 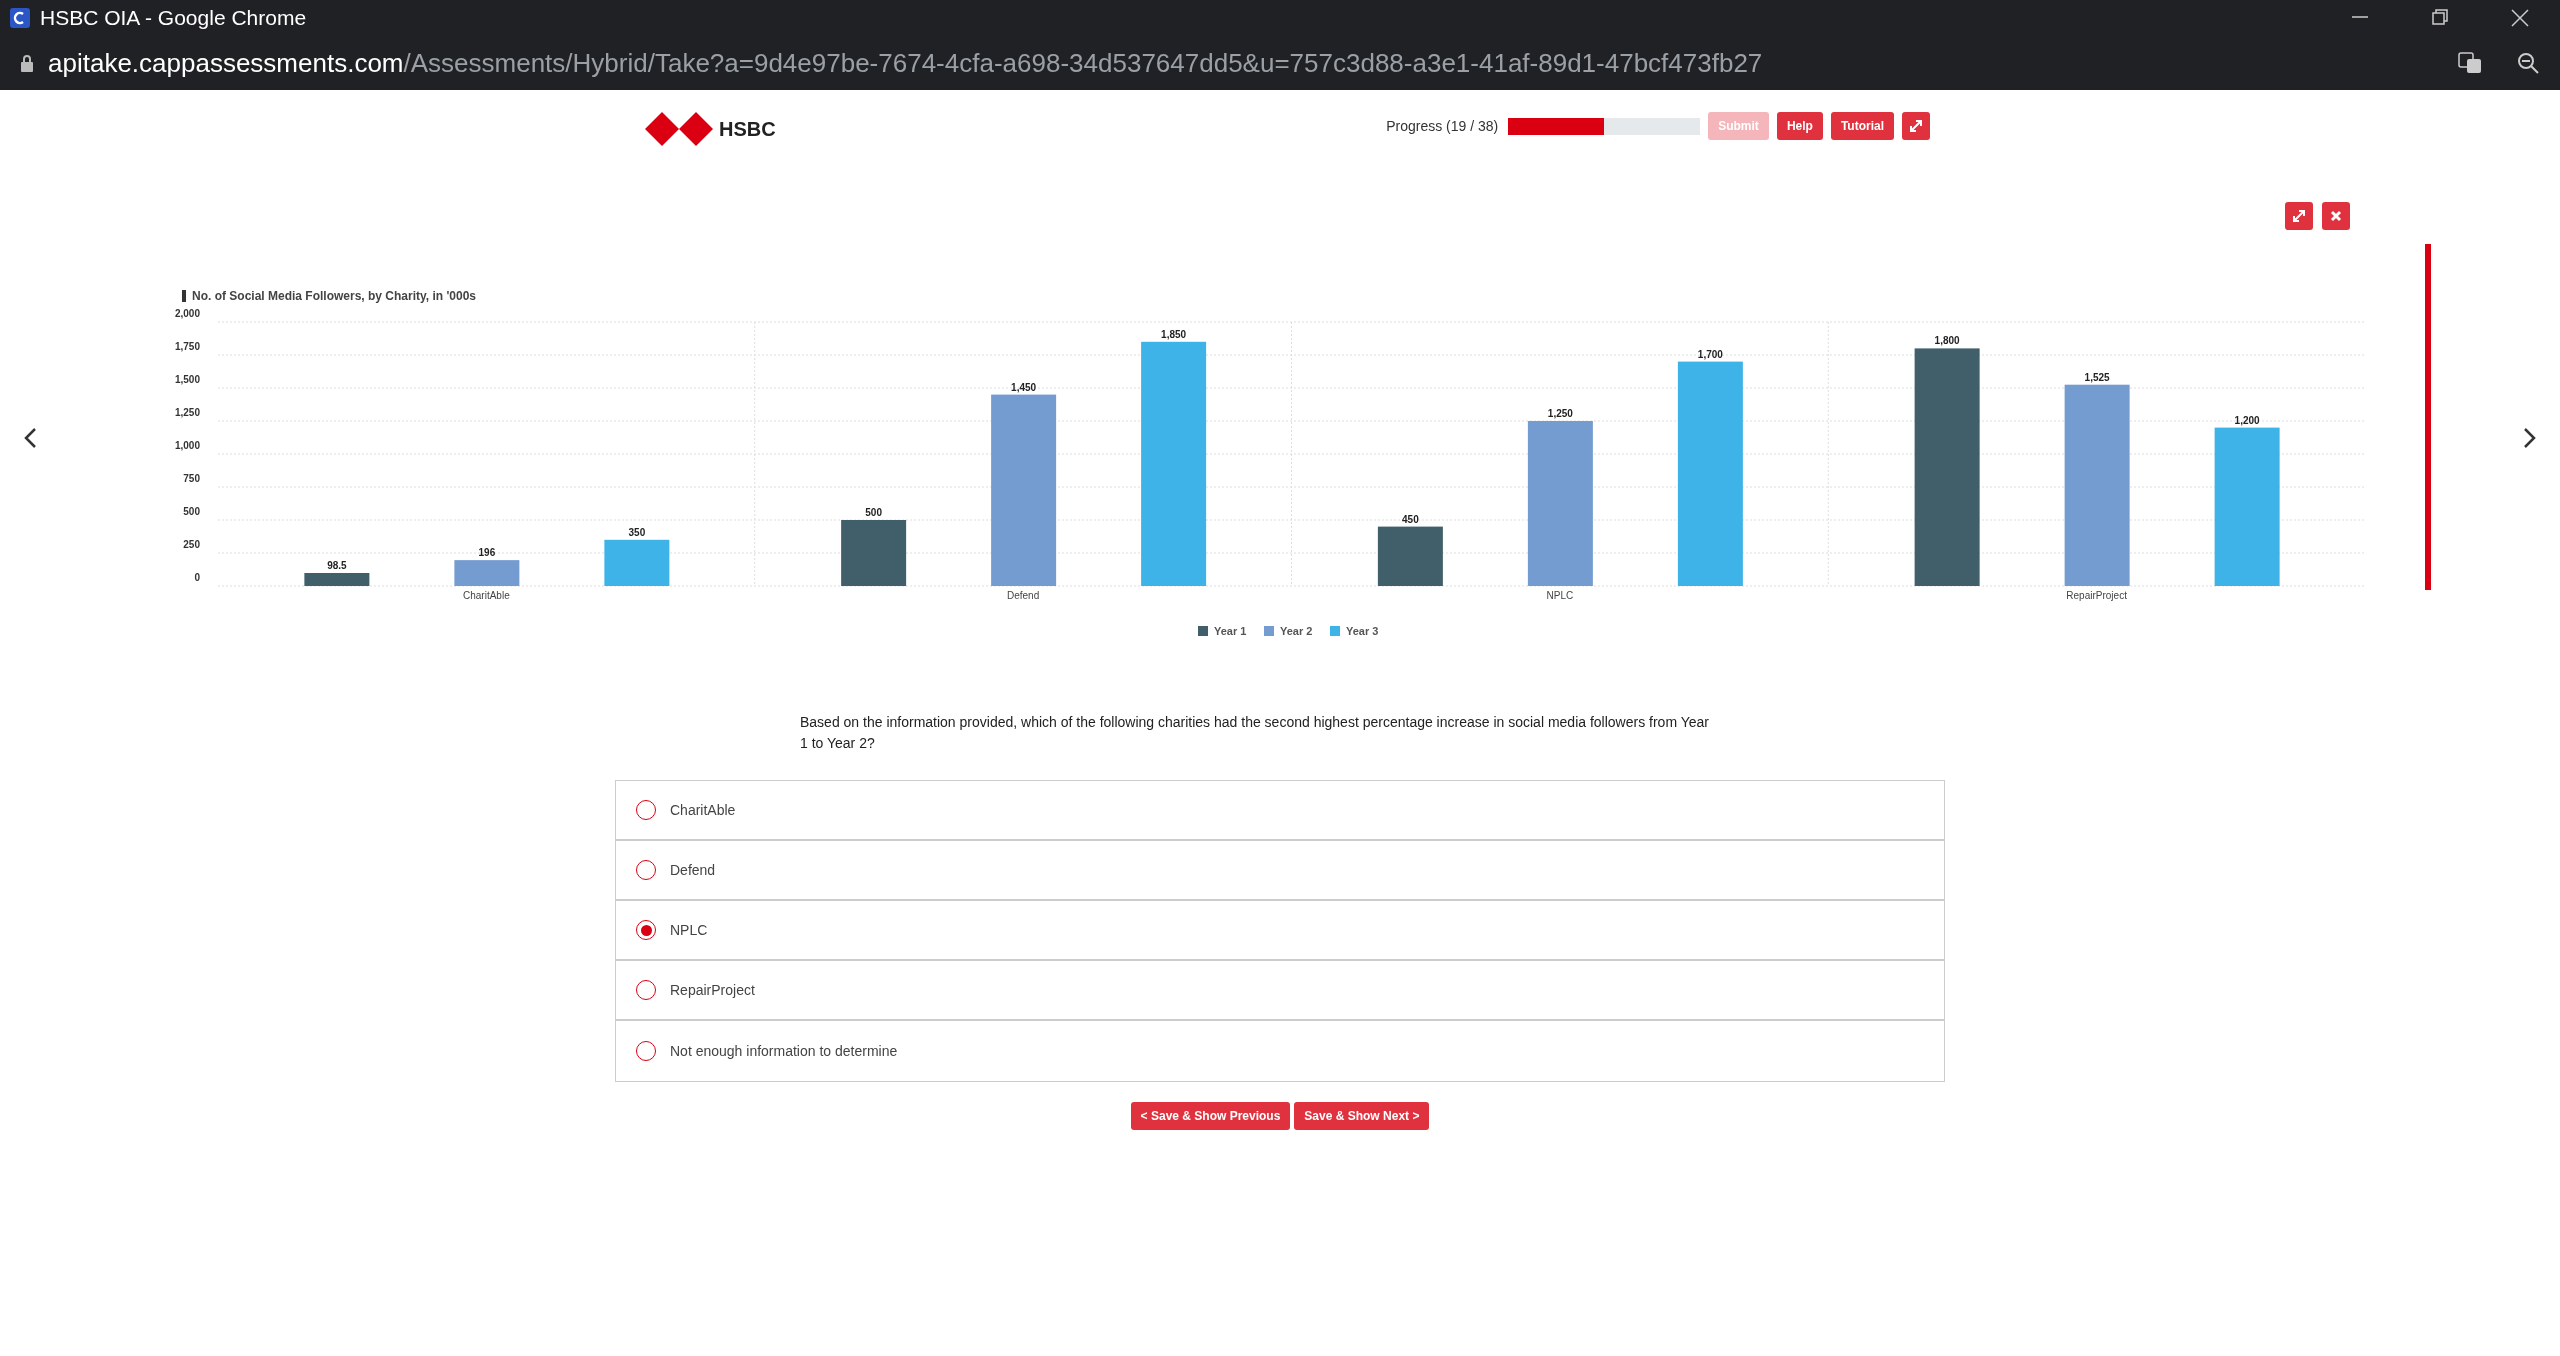 What do you see at coordinates (1362, 1116) in the screenshot?
I see `save-navigation-button: Save & Show Next >` at bounding box center [1362, 1116].